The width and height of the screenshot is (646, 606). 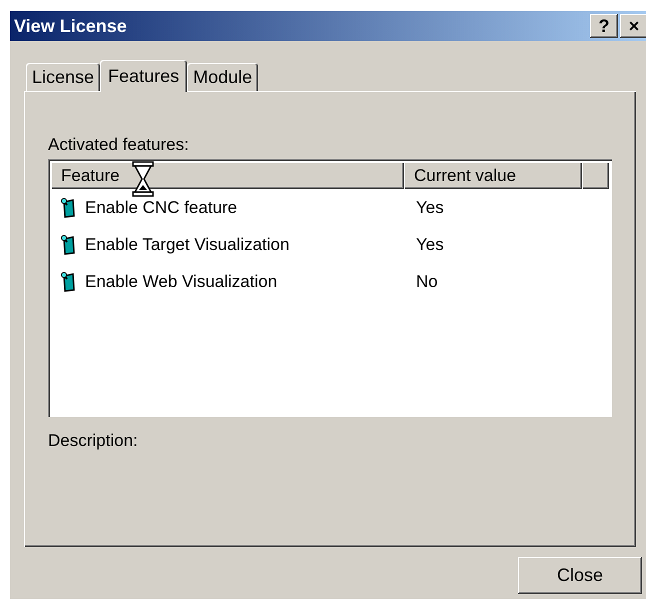 I want to click on table-cell: Enable Target Visualization, so click(x=187, y=244).